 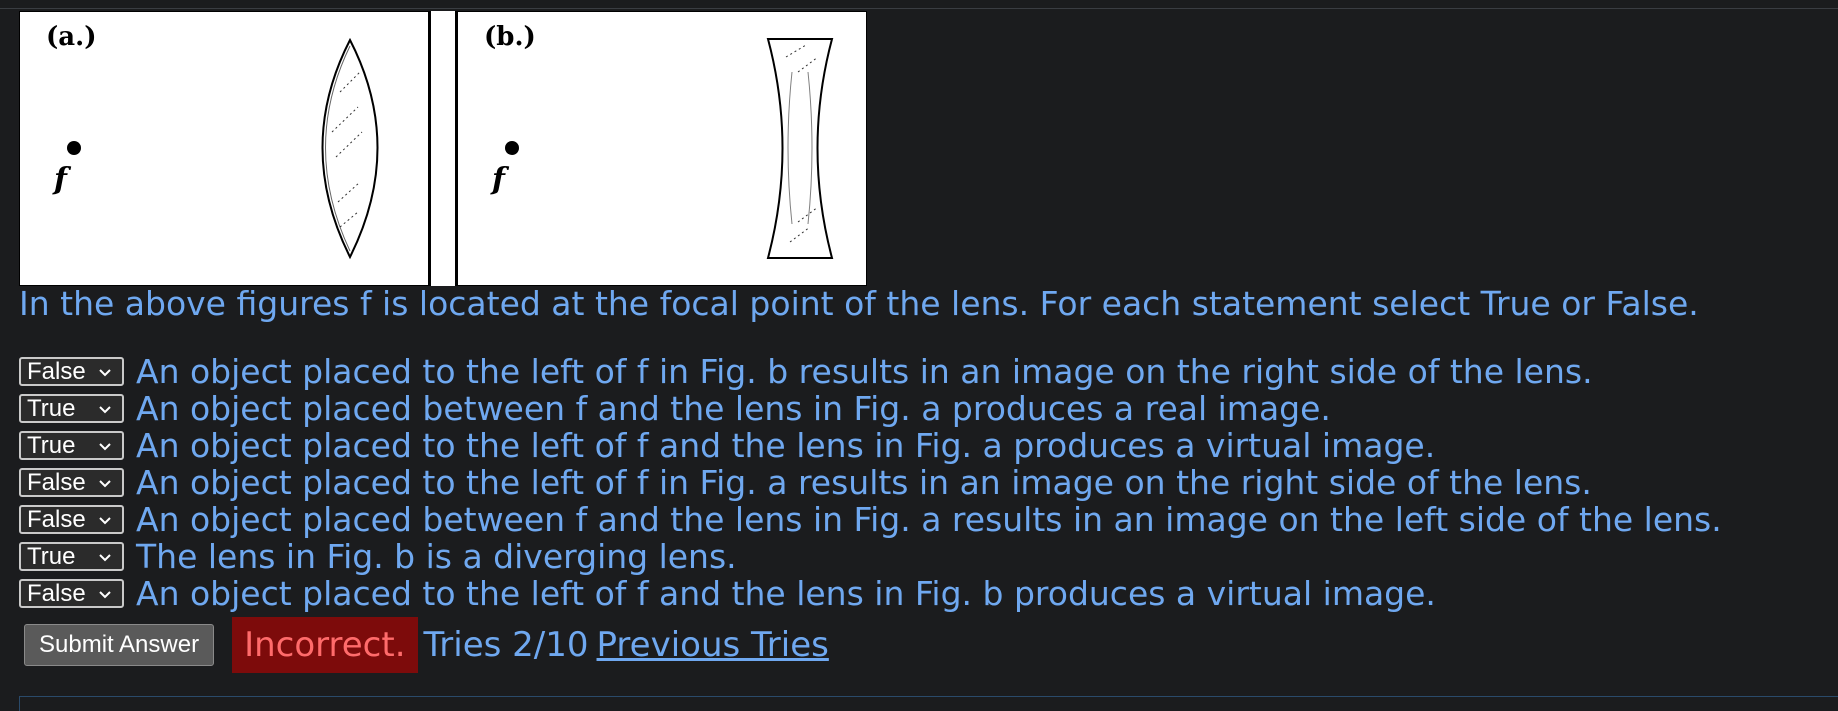 I want to click on bottom-divider, so click(x=928, y=696).